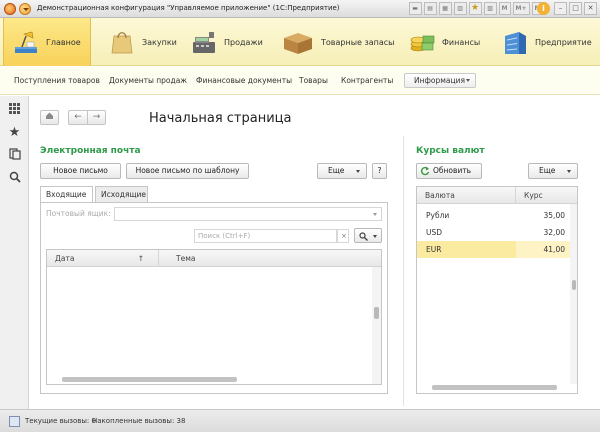 This screenshot has height=432, width=600. Describe the element at coordinates (47, 42) in the screenshot. I see `section-main: Главное` at that location.